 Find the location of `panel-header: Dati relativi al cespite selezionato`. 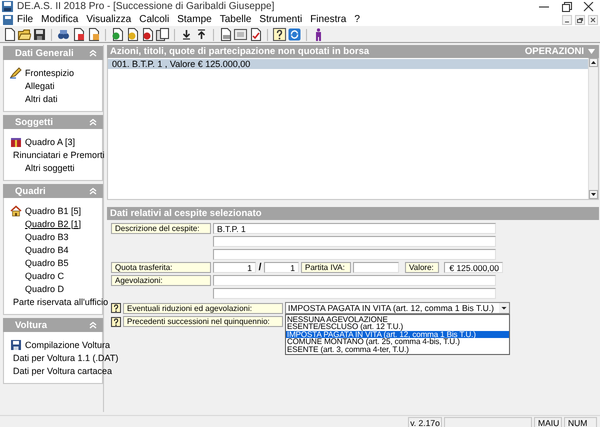

panel-header: Dati relativi al cespite selezionato is located at coordinates (353, 213).